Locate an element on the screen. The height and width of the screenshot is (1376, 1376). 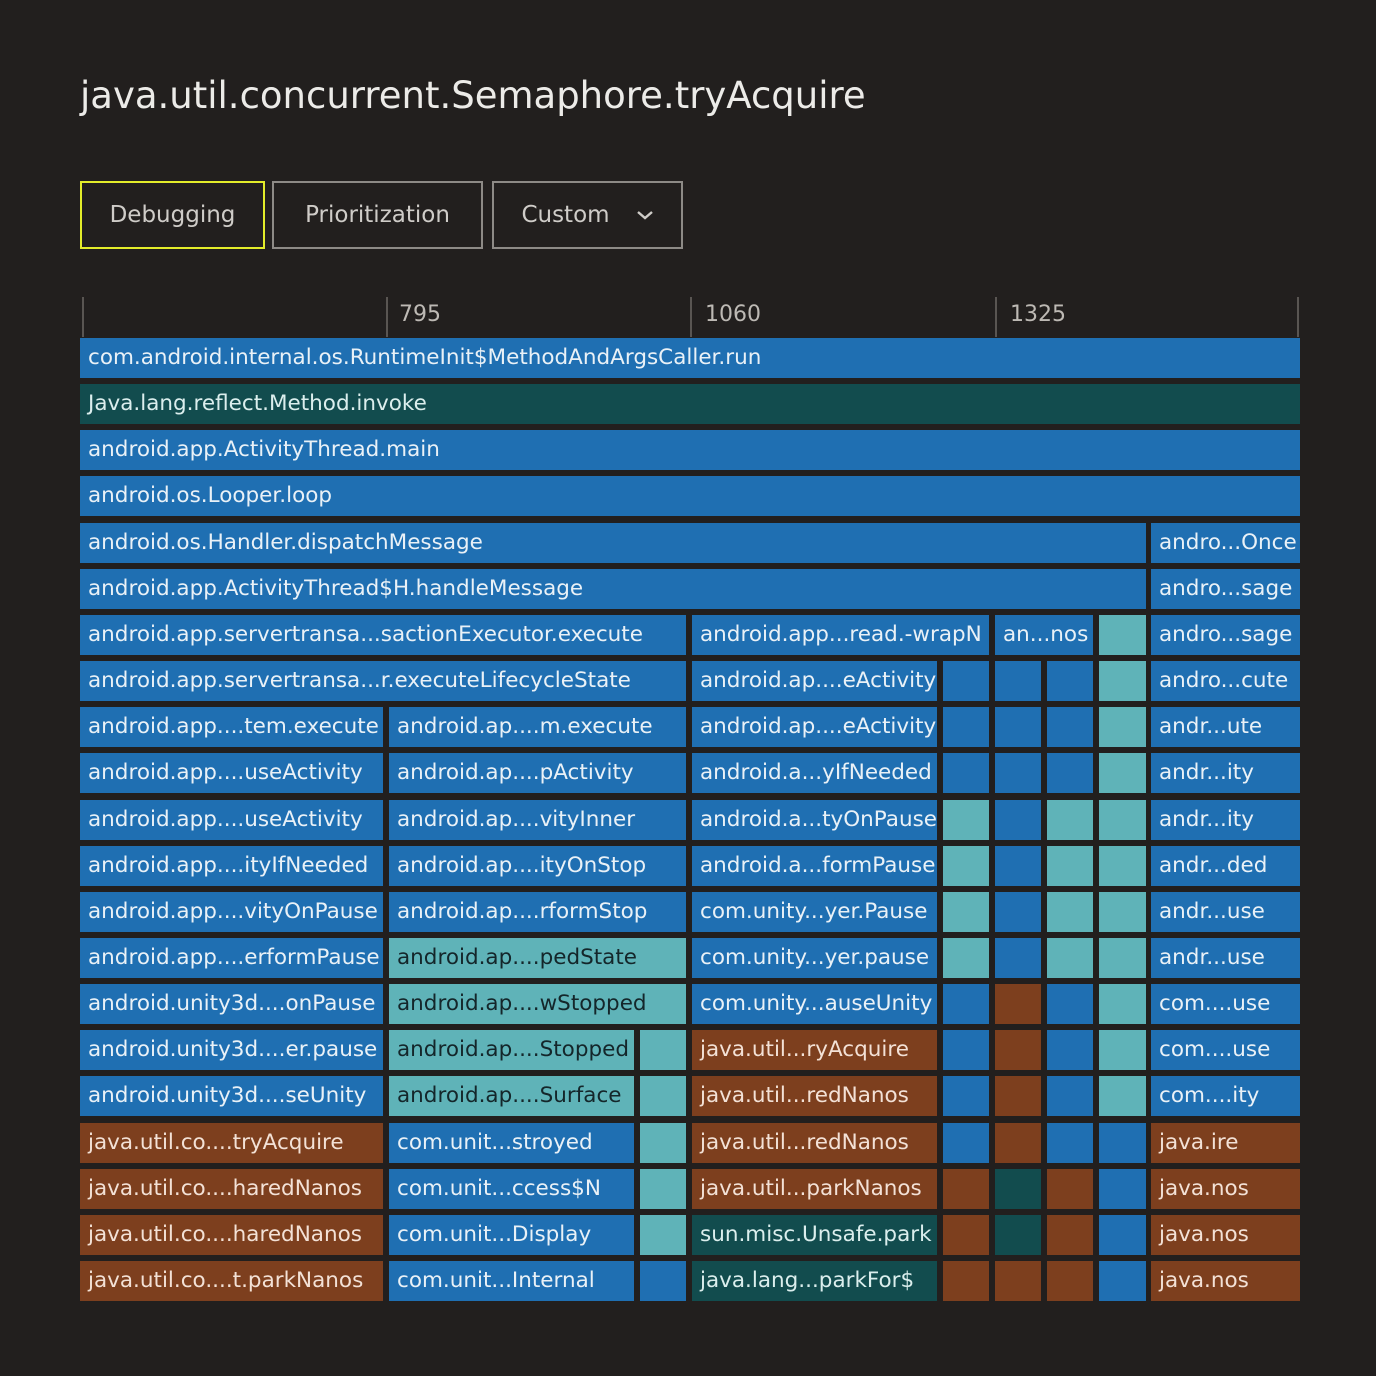
flame-frame: android.app....tem.execute is located at coordinates (231, 727).